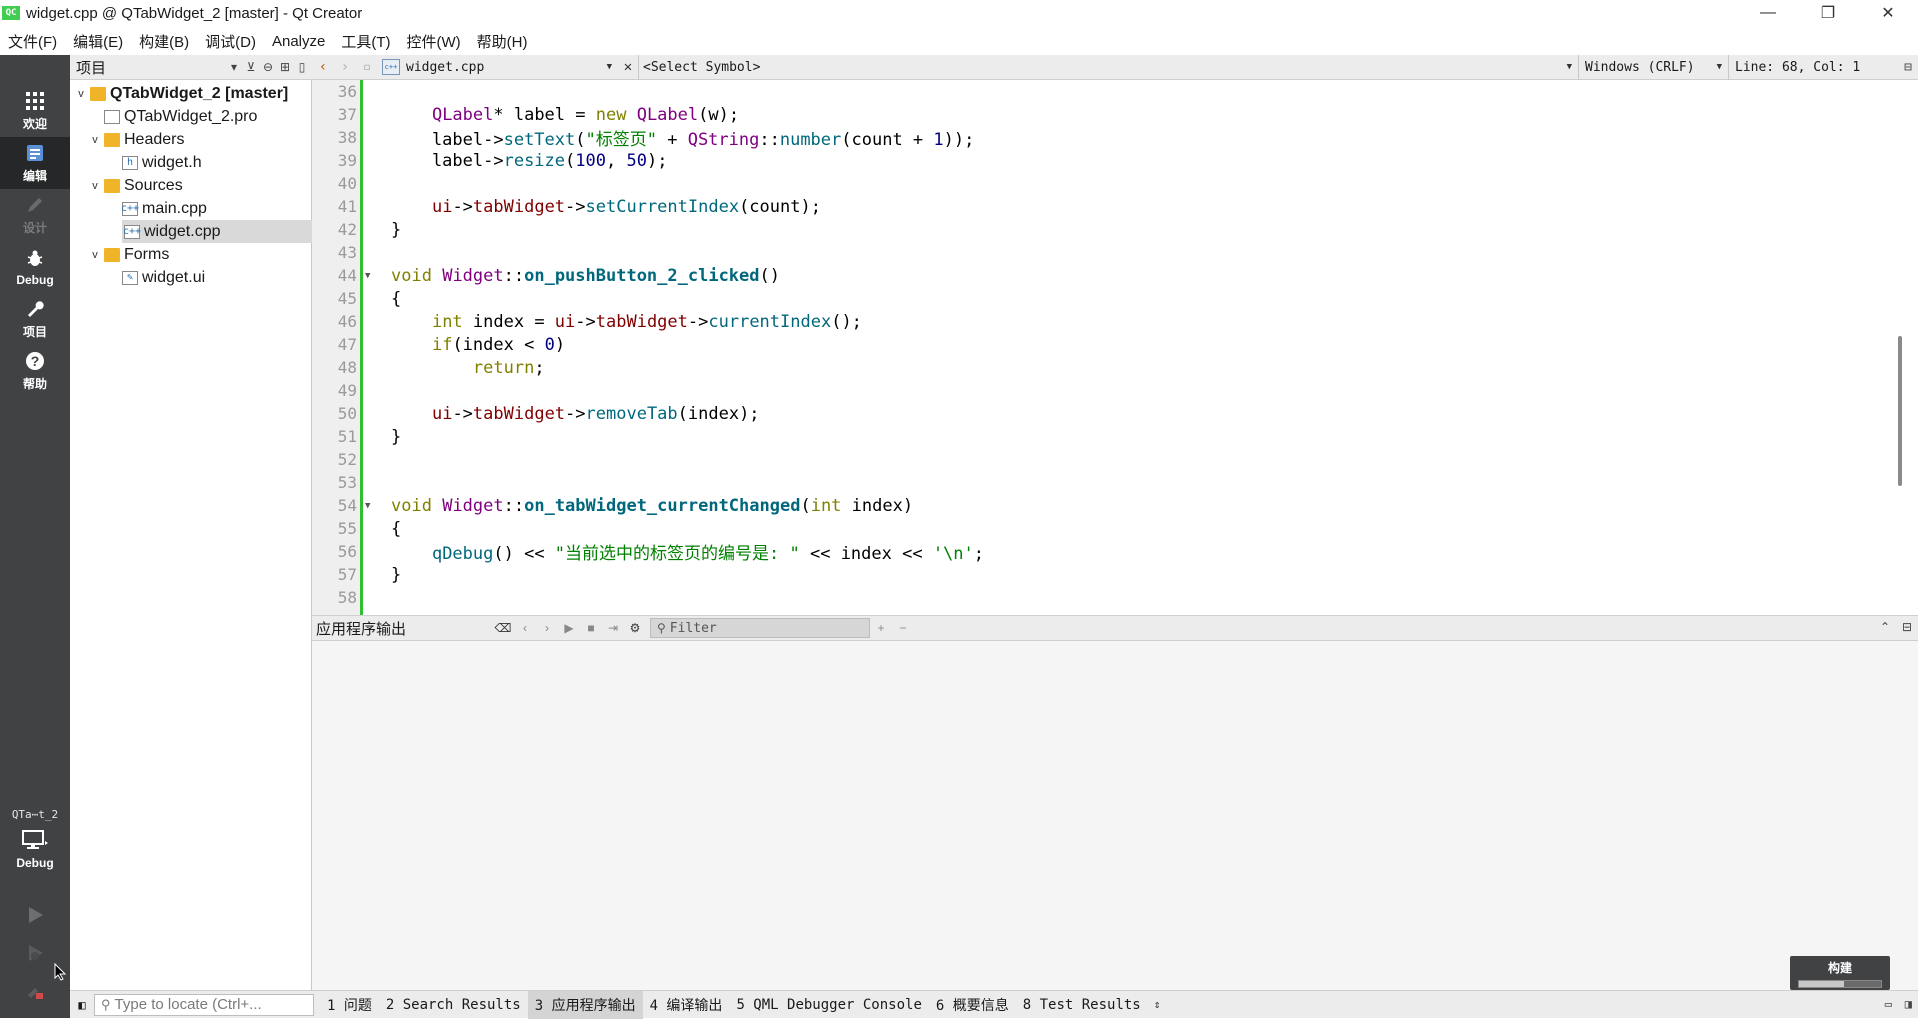 Image resolution: width=1918 pixels, height=1019 pixels. What do you see at coordinates (365, 41) in the screenshot?
I see `menu-tools: 工具(T)` at bounding box center [365, 41].